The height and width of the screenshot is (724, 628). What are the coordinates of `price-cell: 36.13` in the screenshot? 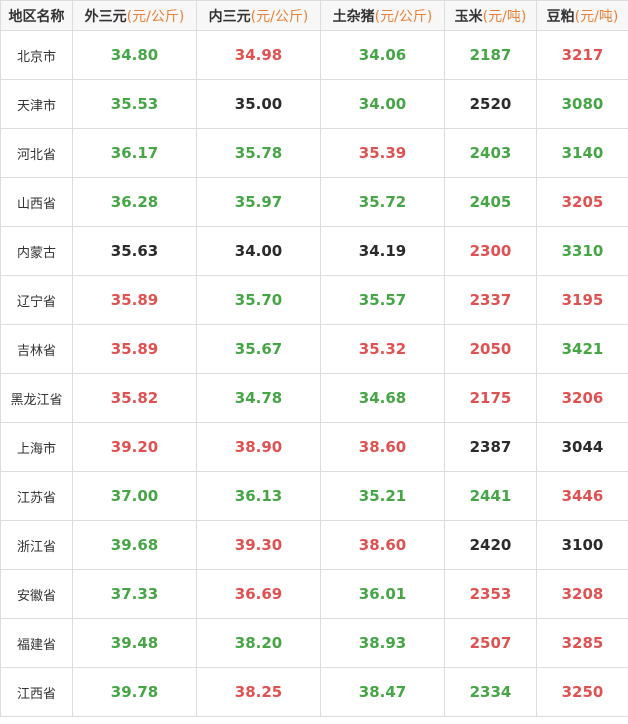 It's located at (258, 496).